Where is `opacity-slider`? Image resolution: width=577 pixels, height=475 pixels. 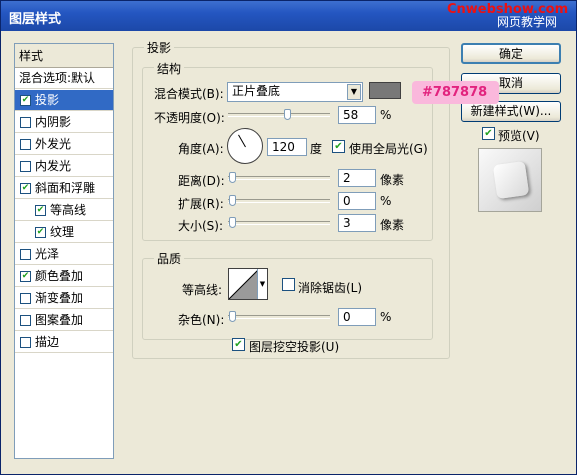
opacity-slider is located at coordinates (279, 115).